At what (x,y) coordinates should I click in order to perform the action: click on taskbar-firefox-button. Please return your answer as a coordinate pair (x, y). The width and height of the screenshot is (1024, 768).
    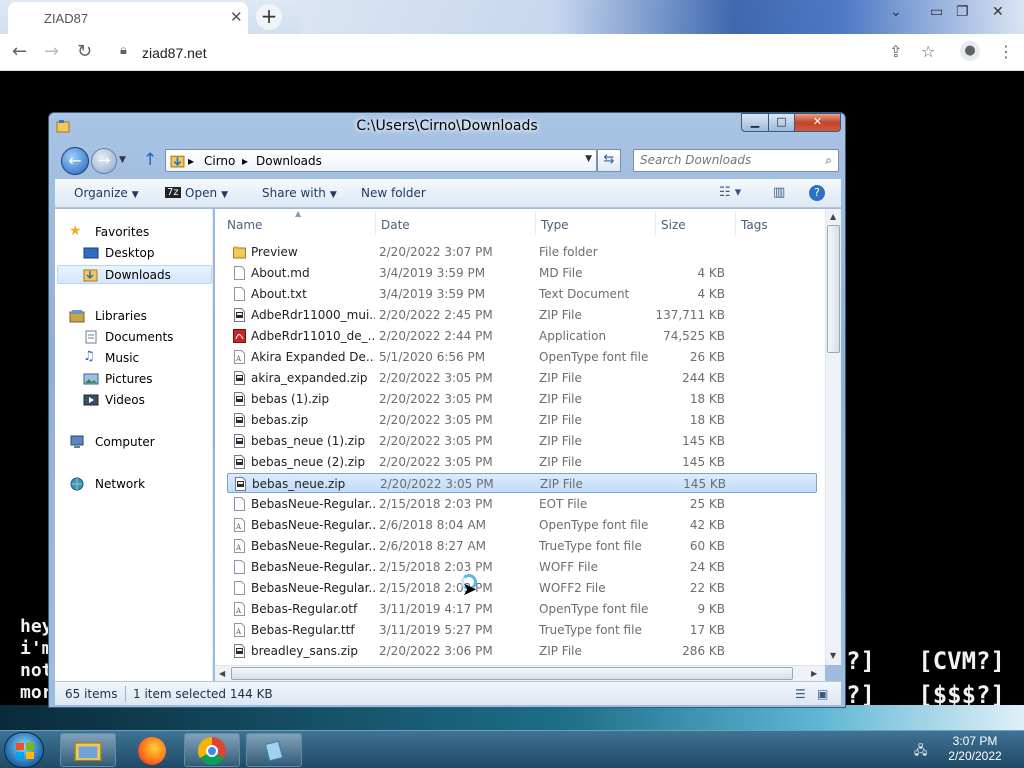
    Looking at the image, I should click on (152, 750).